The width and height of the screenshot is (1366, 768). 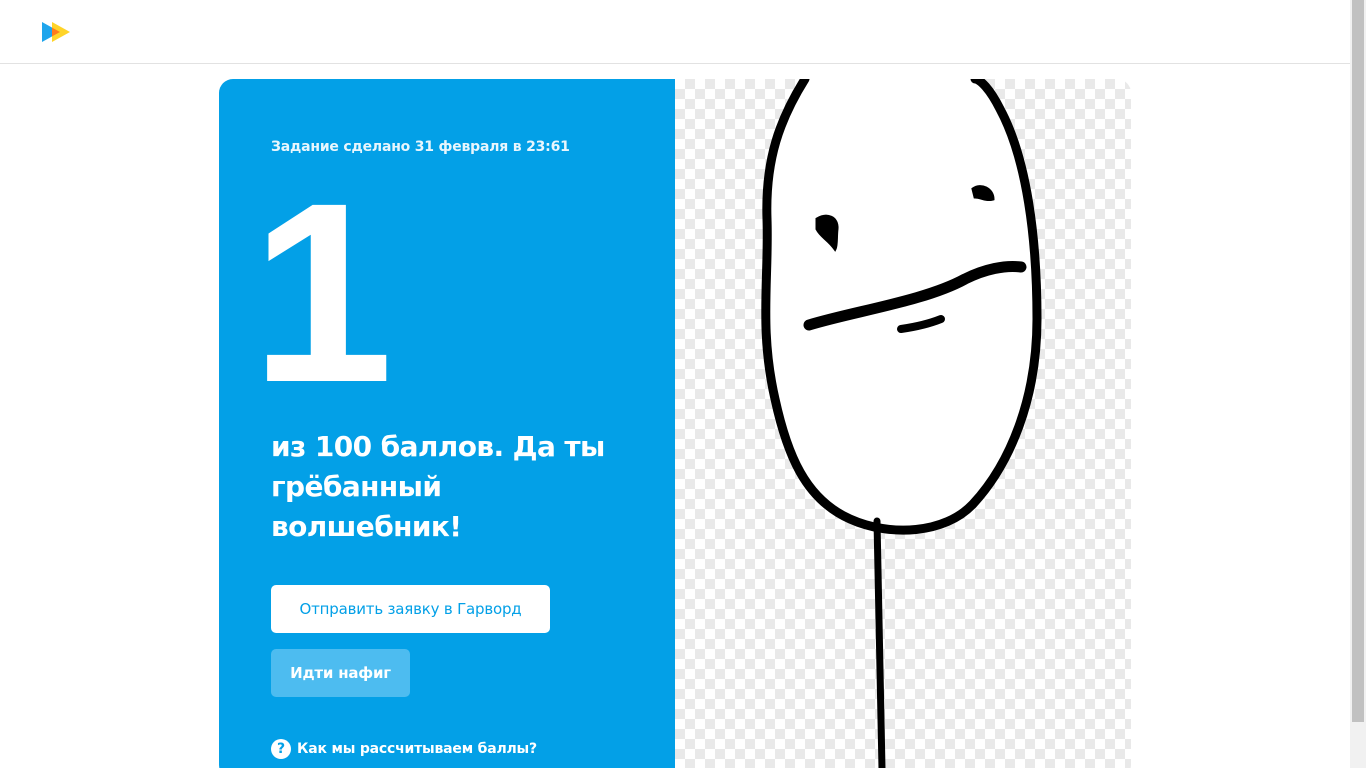 I want to click on go-away-button: Идти нафиг, so click(x=340, y=673).